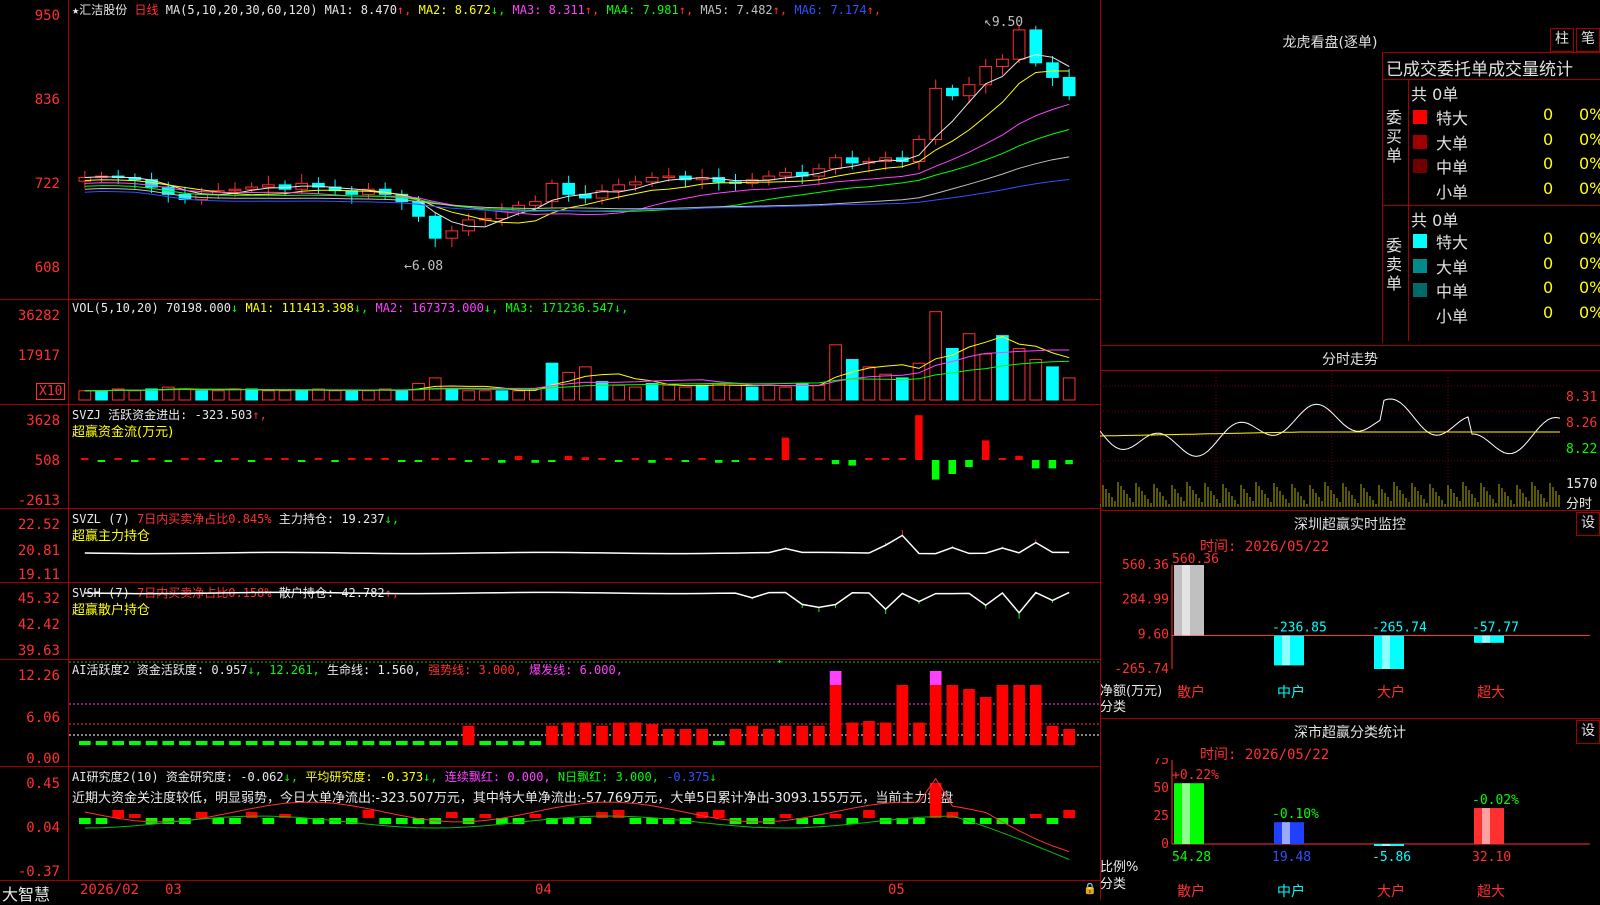  Describe the element at coordinates (1589, 263) in the screenshot. I see `sell-row-pct-2: 0%` at that location.